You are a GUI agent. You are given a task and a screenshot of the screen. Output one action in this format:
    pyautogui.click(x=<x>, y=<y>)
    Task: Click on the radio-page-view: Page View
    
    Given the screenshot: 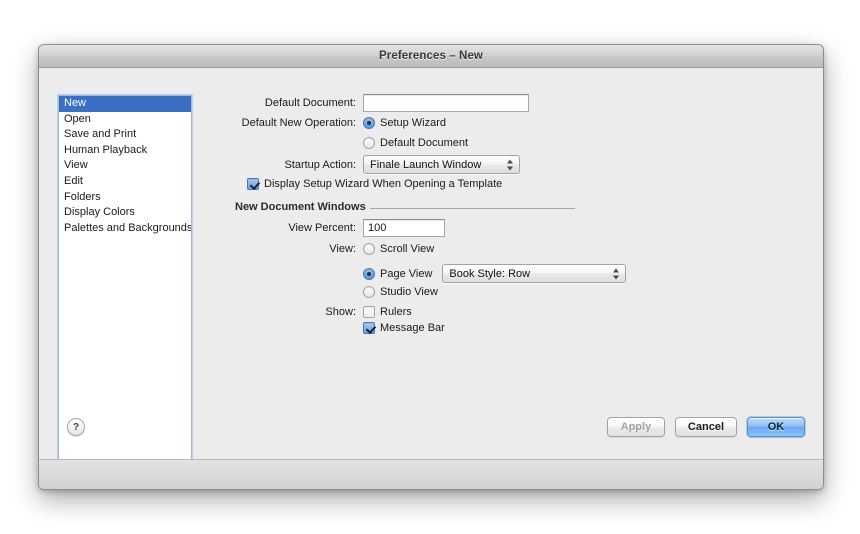 What is the action you would take?
    pyautogui.click(x=398, y=273)
    